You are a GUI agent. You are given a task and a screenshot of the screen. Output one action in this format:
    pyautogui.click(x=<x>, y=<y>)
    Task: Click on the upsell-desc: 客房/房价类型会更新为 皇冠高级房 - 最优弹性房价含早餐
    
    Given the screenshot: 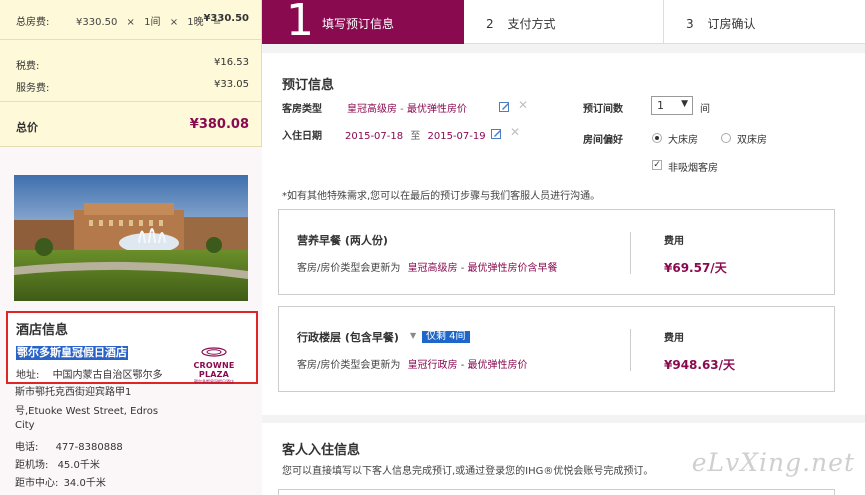 What is the action you would take?
    pyautogui.click(x=427, y=268)
    